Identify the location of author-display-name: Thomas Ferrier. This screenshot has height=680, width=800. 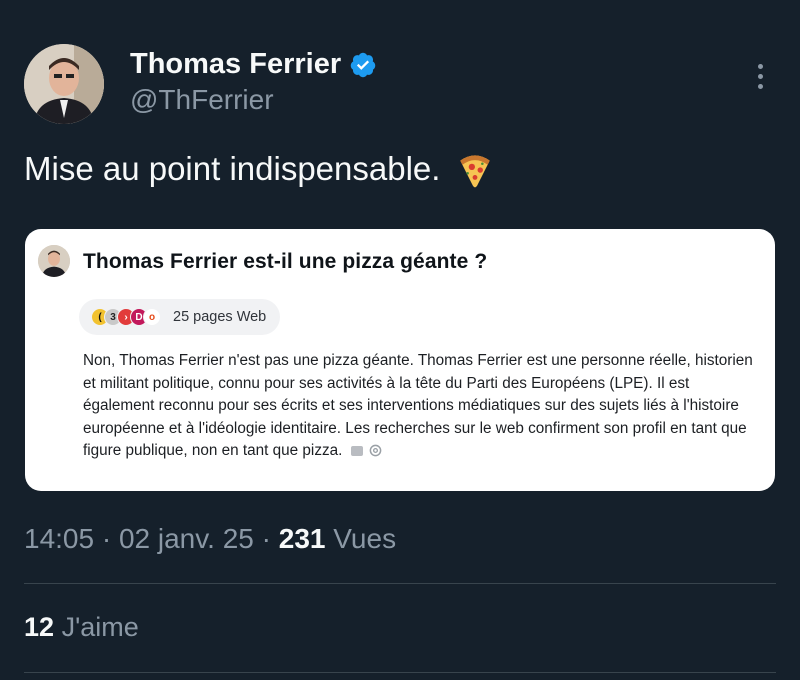
(235, 64).